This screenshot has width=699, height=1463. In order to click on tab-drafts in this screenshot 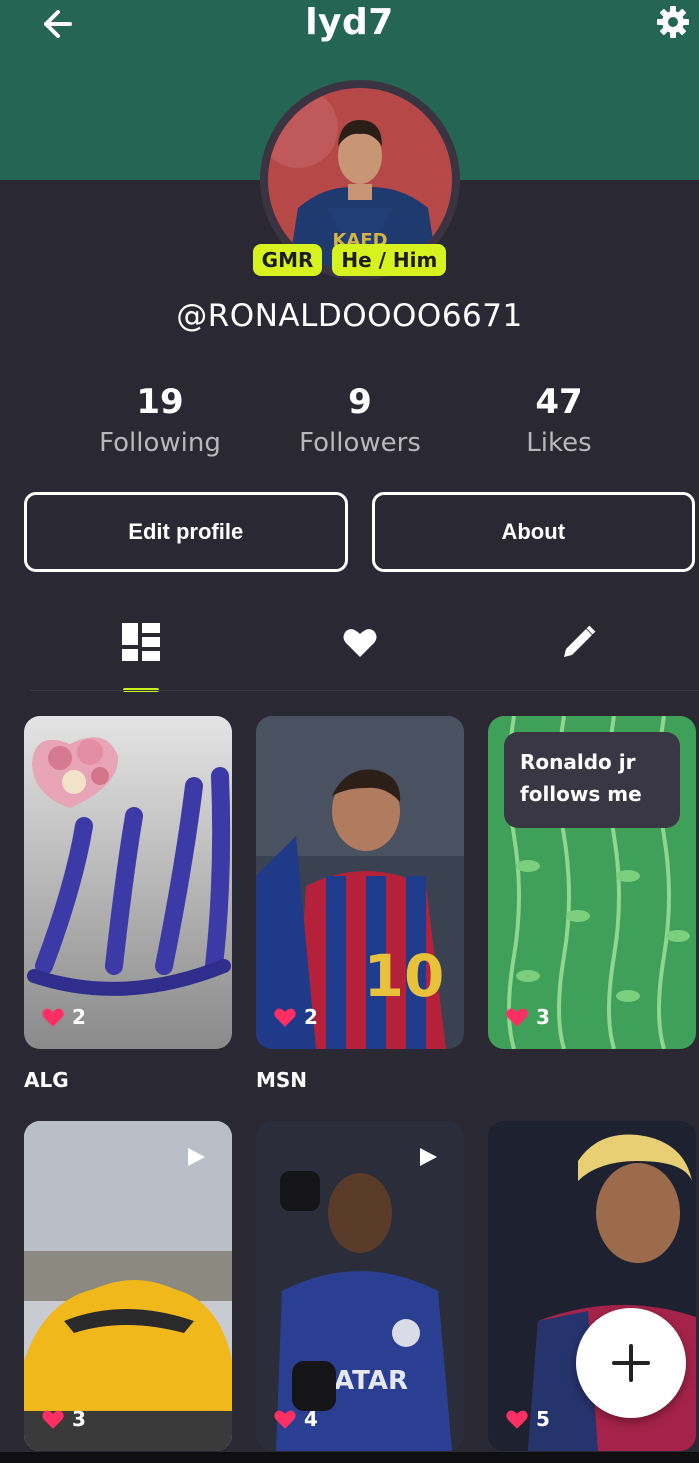, I will do `click(579, 642)`.